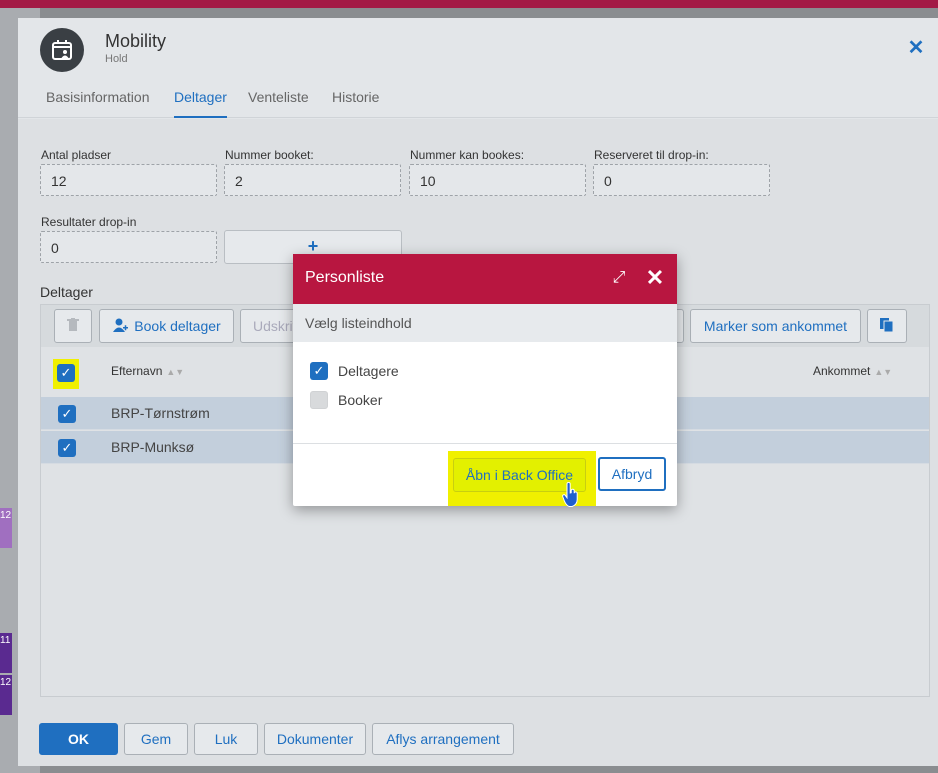  I want to click on save-button: Gem, so click(156, 739).